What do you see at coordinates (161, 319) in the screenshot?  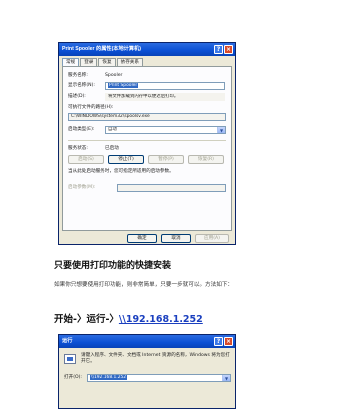 I see `run-path-link: \\192.168.1.252` at bounding box center [161, 319].